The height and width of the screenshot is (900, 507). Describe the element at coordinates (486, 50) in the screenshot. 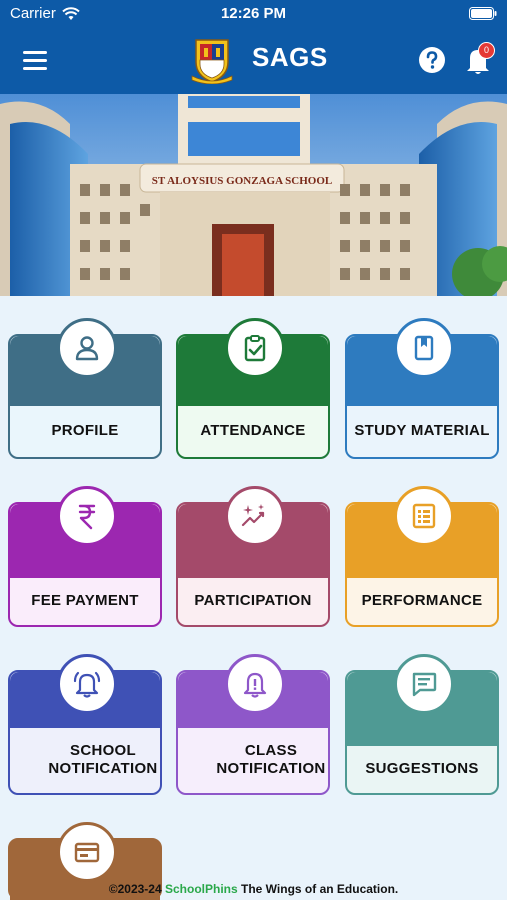

I see `notification-badge: 0` at that location.